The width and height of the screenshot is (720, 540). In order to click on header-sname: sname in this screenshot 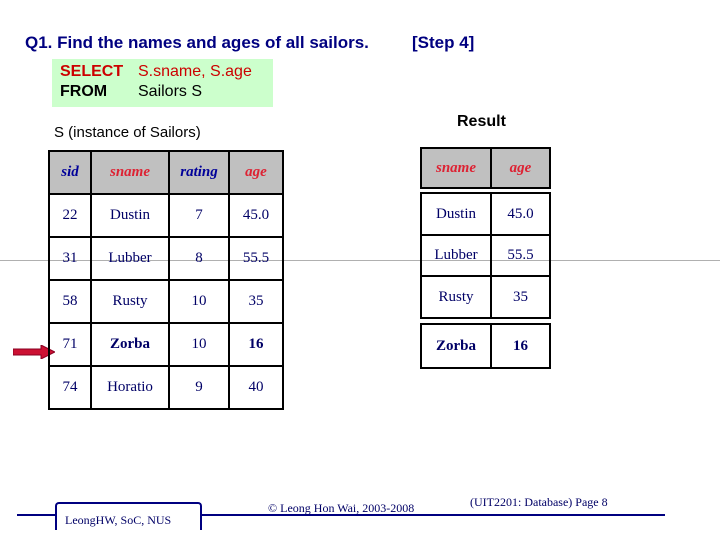, I will do `click(130, 172)`.